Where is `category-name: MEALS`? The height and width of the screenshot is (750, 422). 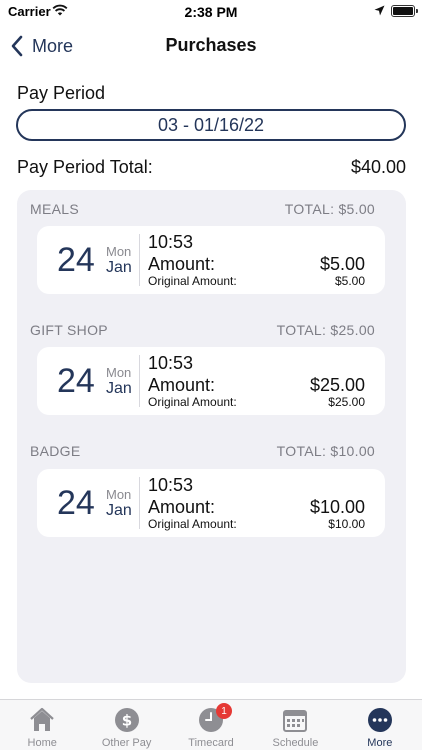
category-name: MEALS is located at coordinates (54, 209).